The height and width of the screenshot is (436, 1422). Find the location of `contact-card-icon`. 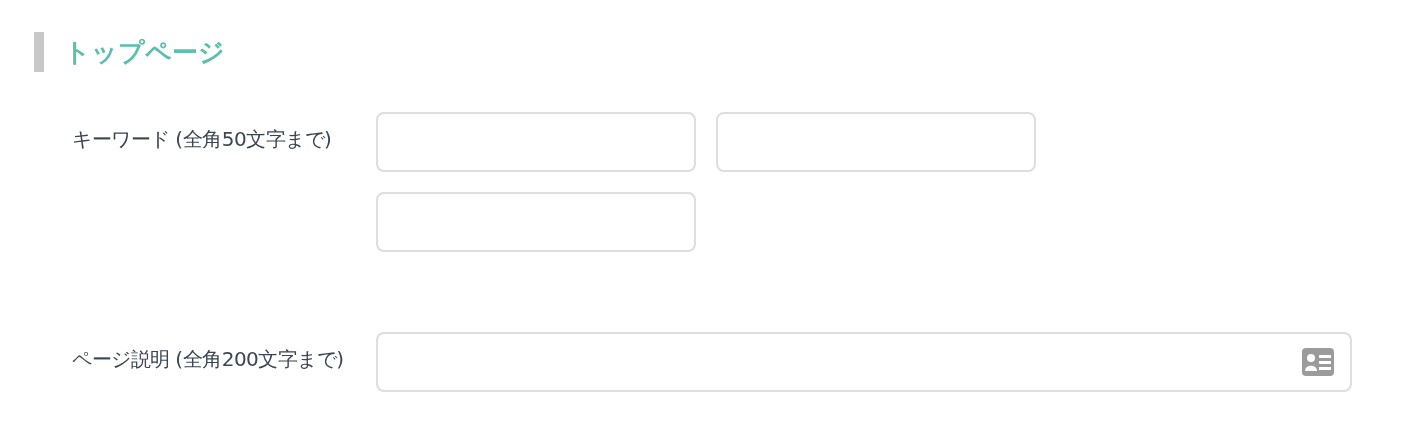

contact-card-icon is located at coordinates (1318, 362).